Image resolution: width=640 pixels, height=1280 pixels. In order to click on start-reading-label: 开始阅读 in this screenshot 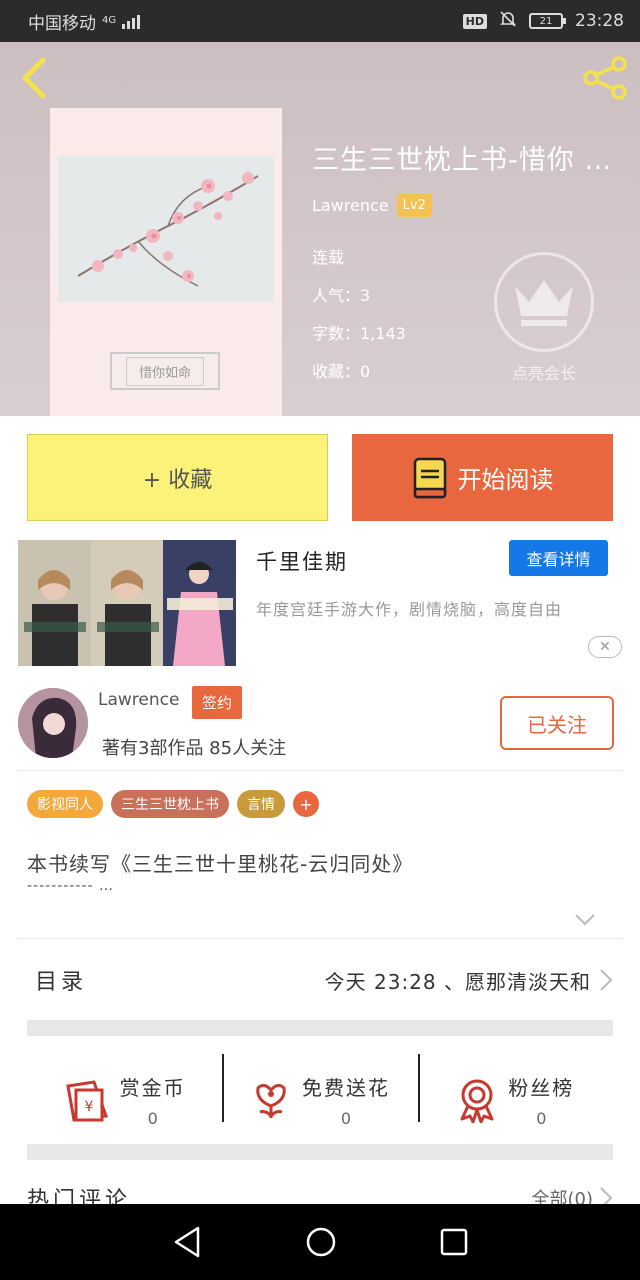, I will do `click(505, 480)`.